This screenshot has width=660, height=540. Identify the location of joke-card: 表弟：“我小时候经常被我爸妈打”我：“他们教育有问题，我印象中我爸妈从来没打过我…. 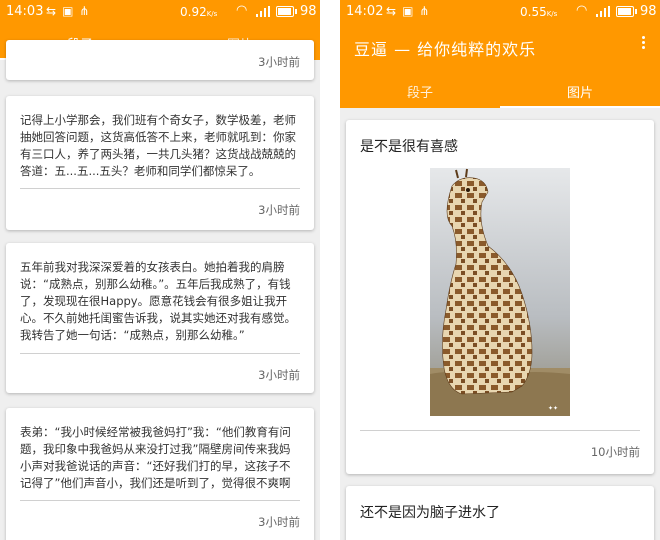
(160, 474).